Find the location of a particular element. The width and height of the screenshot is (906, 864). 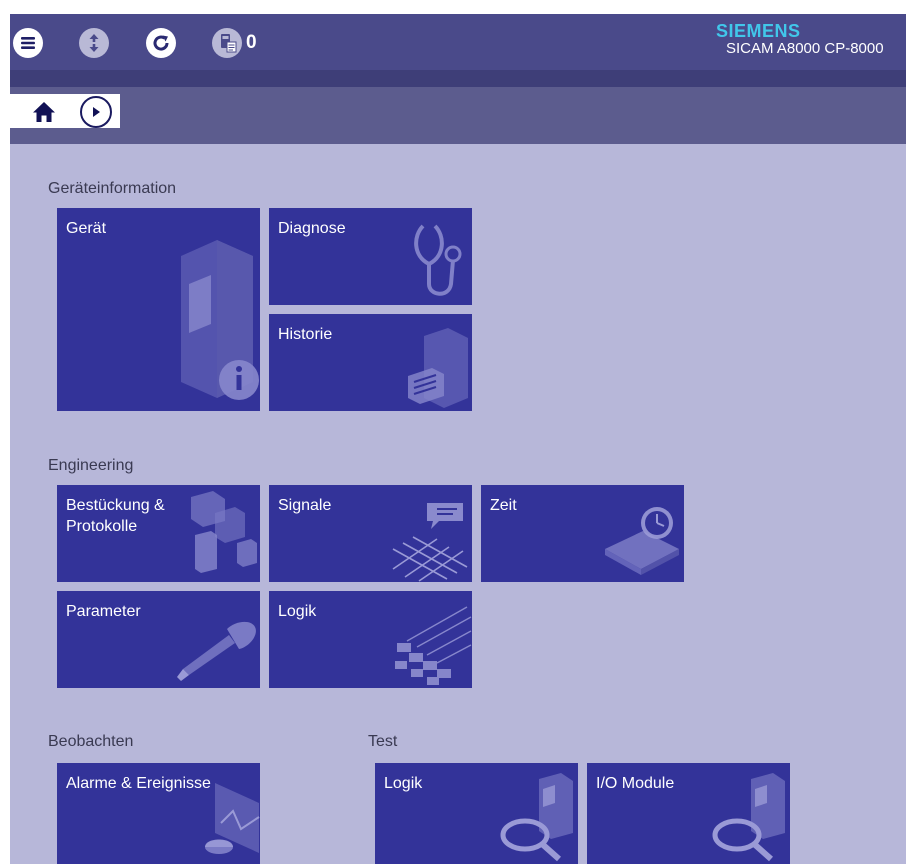

refresh-button is located at coordinates (161, 43).